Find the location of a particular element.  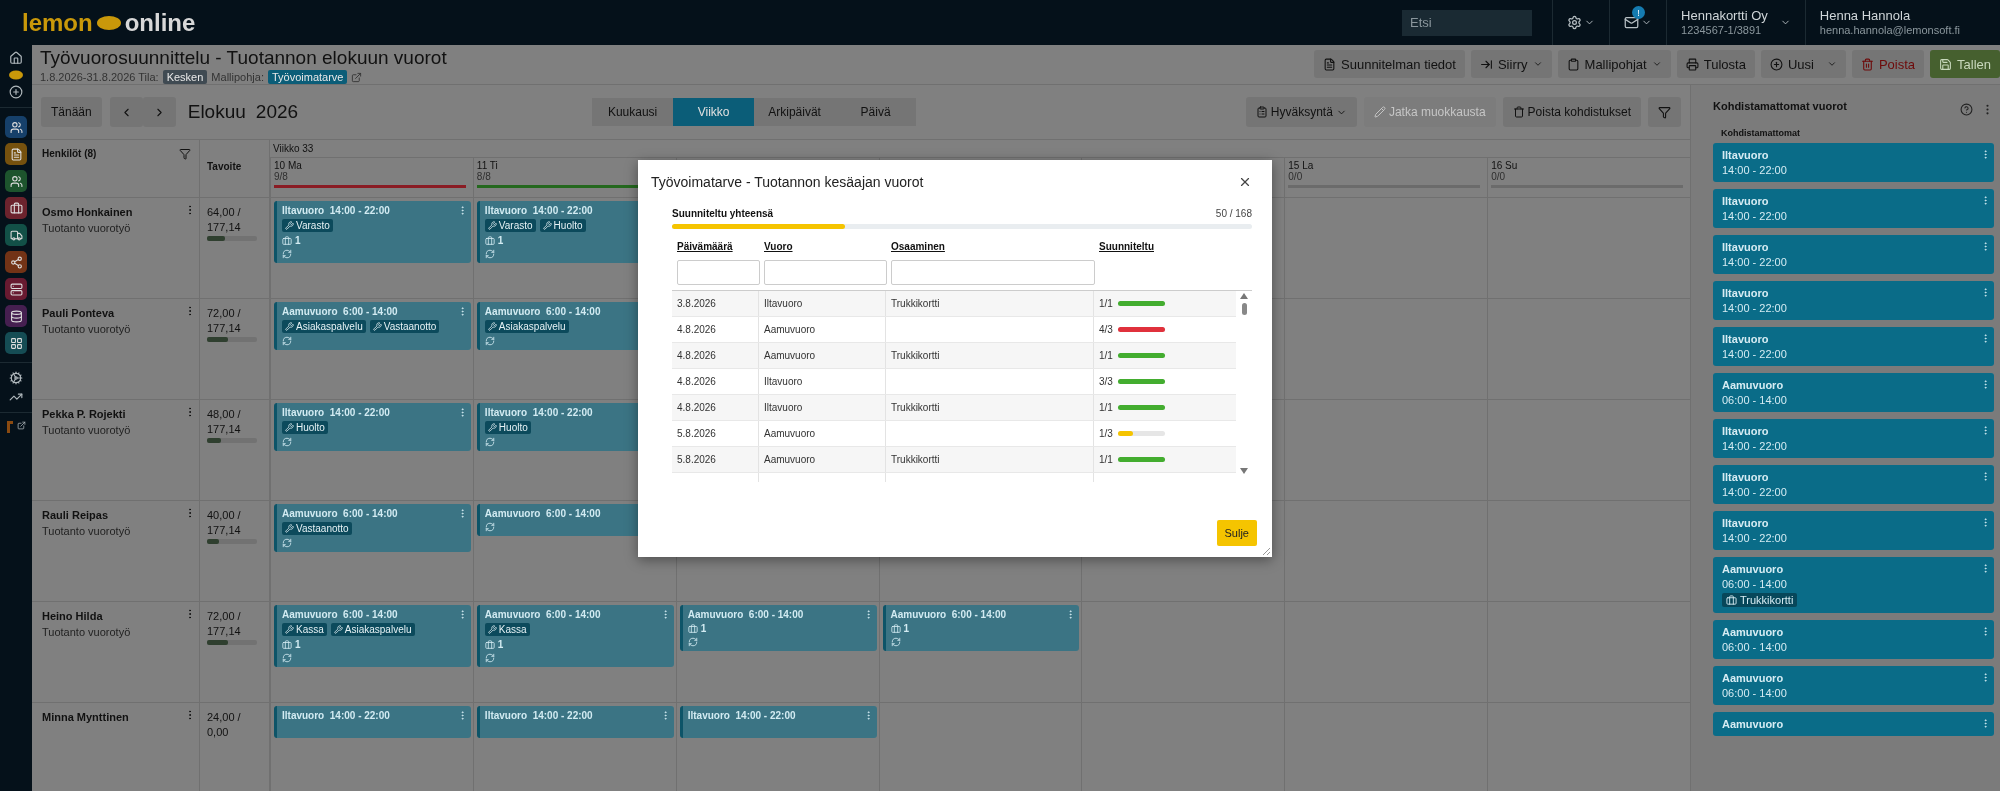

action-button: Poista is located at coordinates (1888, 64).